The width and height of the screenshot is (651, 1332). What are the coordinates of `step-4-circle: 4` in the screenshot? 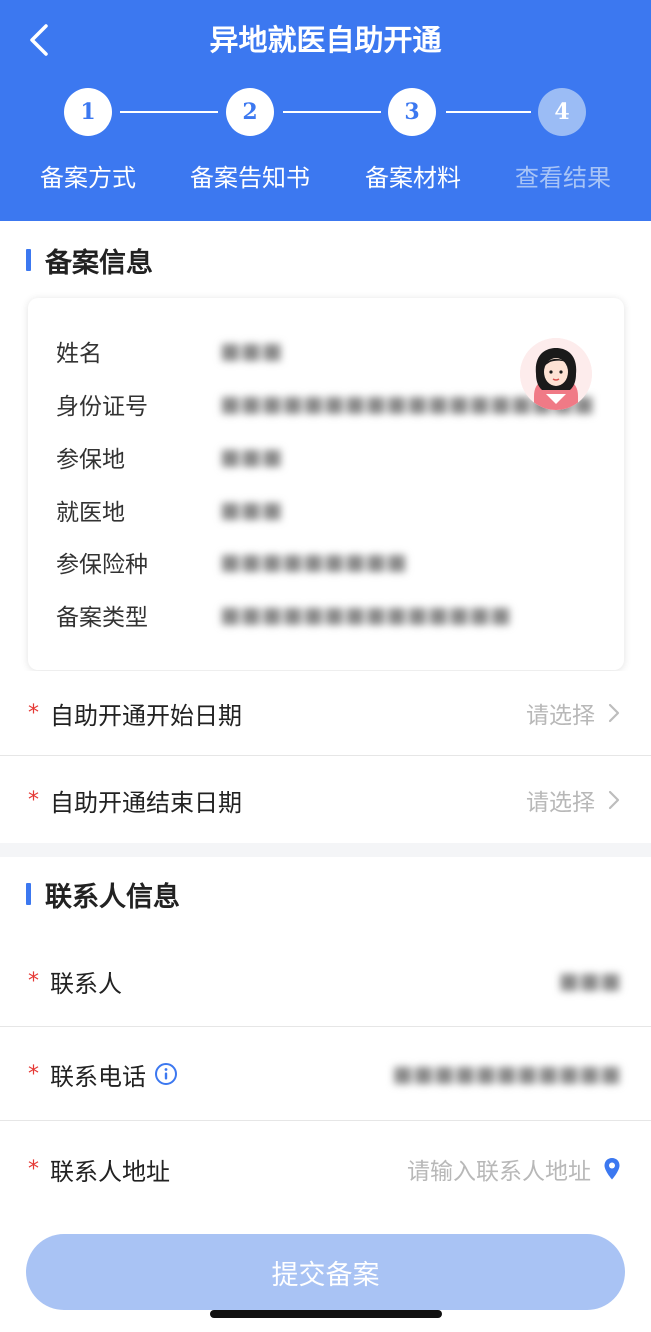 It's located at (562, 112).